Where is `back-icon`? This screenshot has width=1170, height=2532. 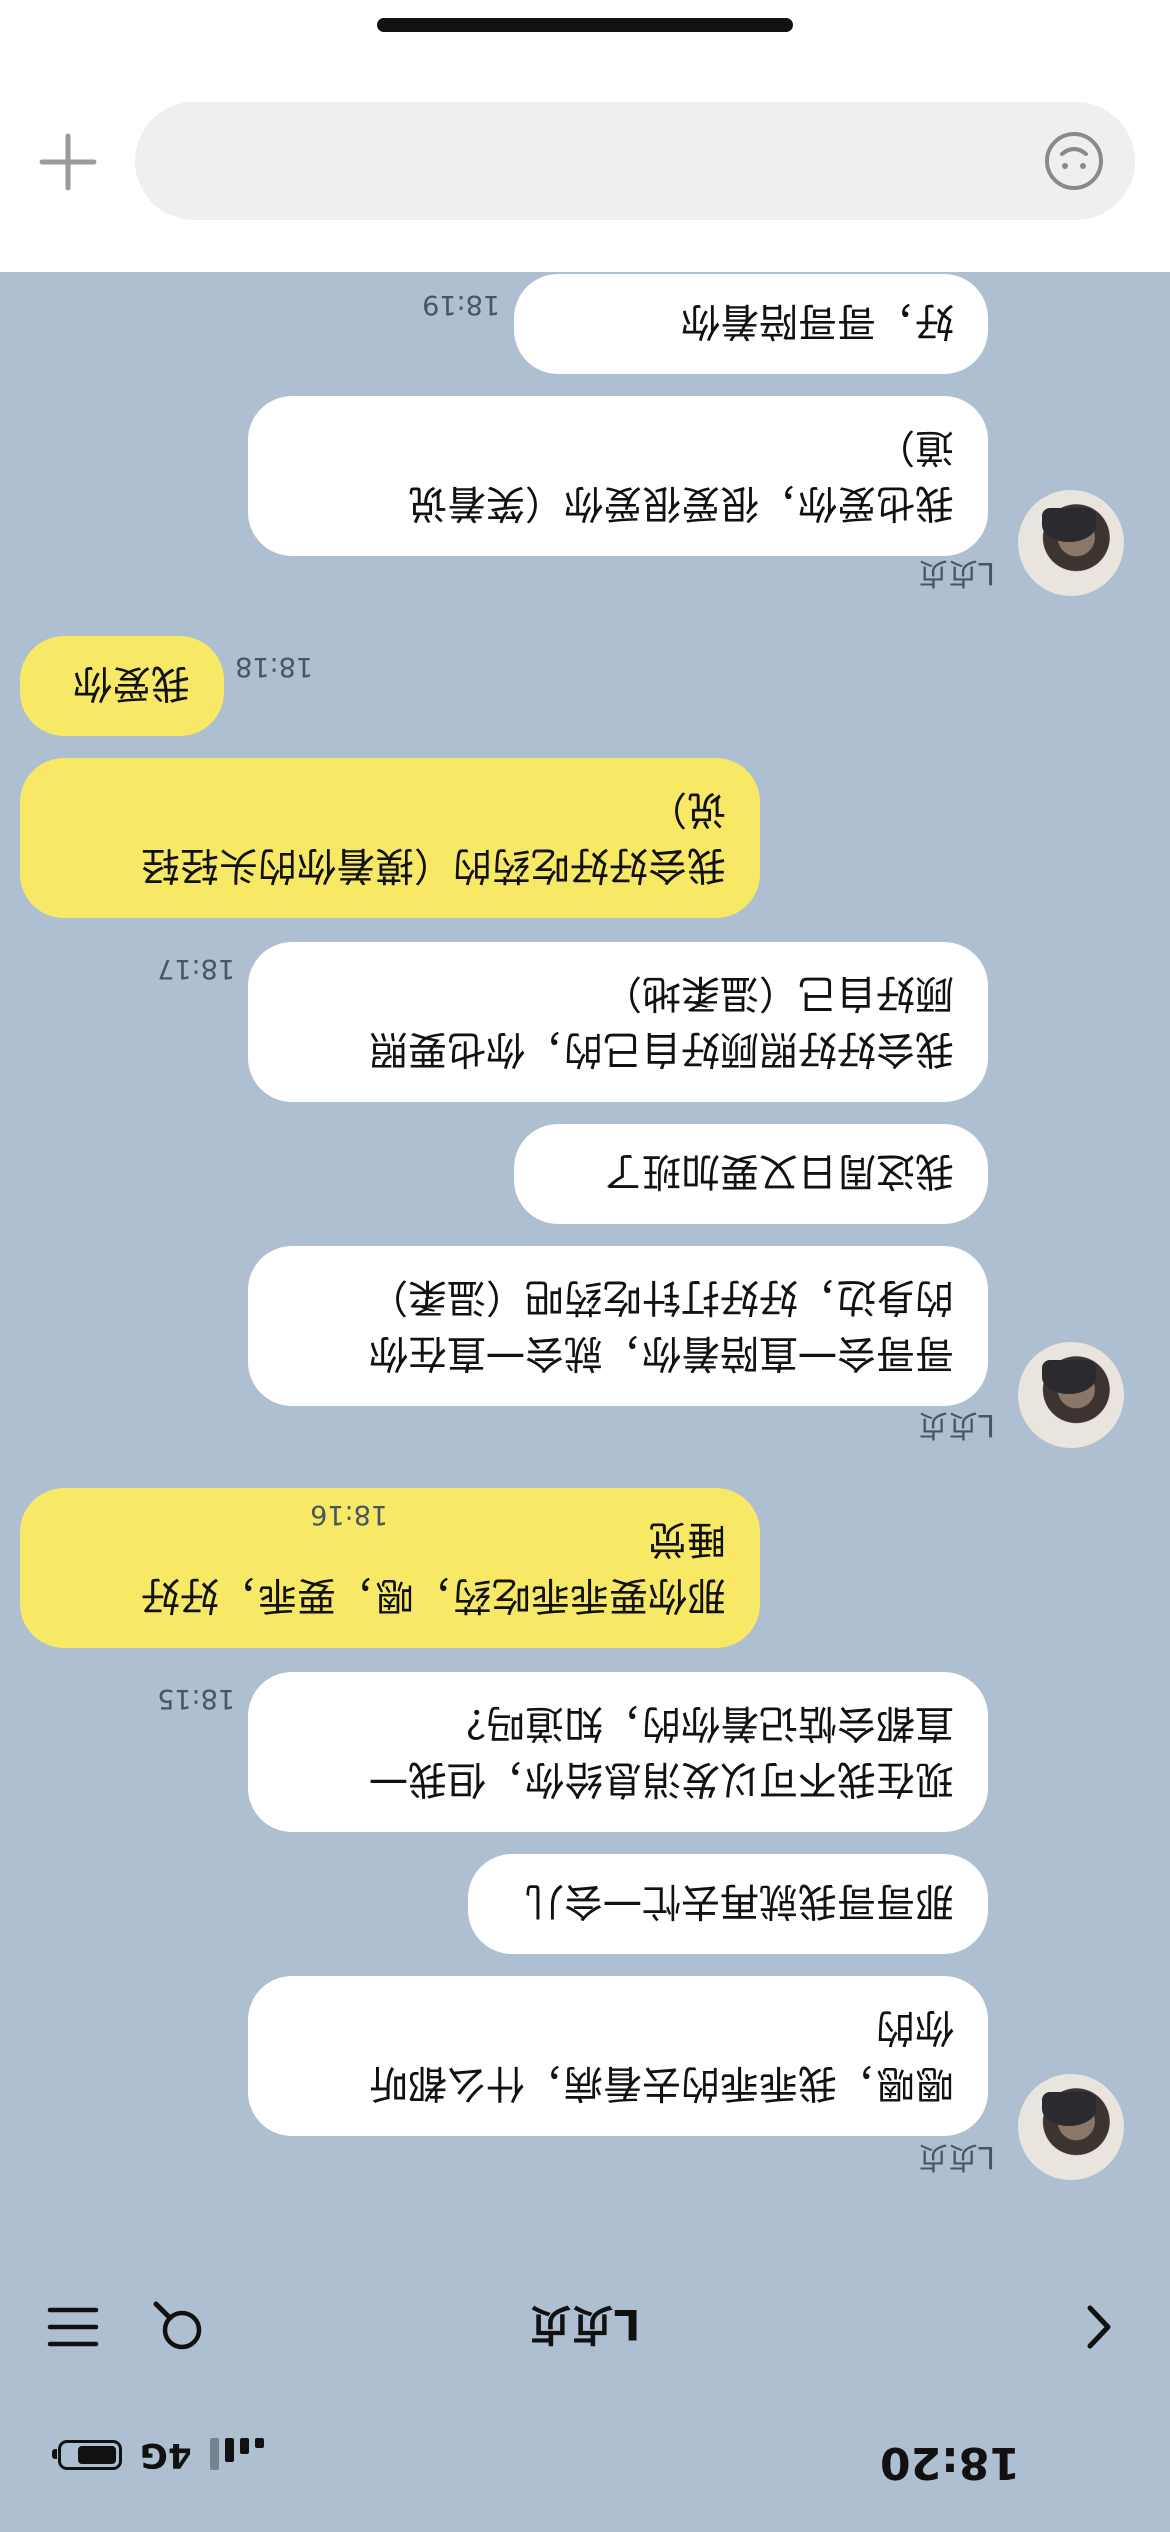 back-icon is located at coordinates (1097, 2327).